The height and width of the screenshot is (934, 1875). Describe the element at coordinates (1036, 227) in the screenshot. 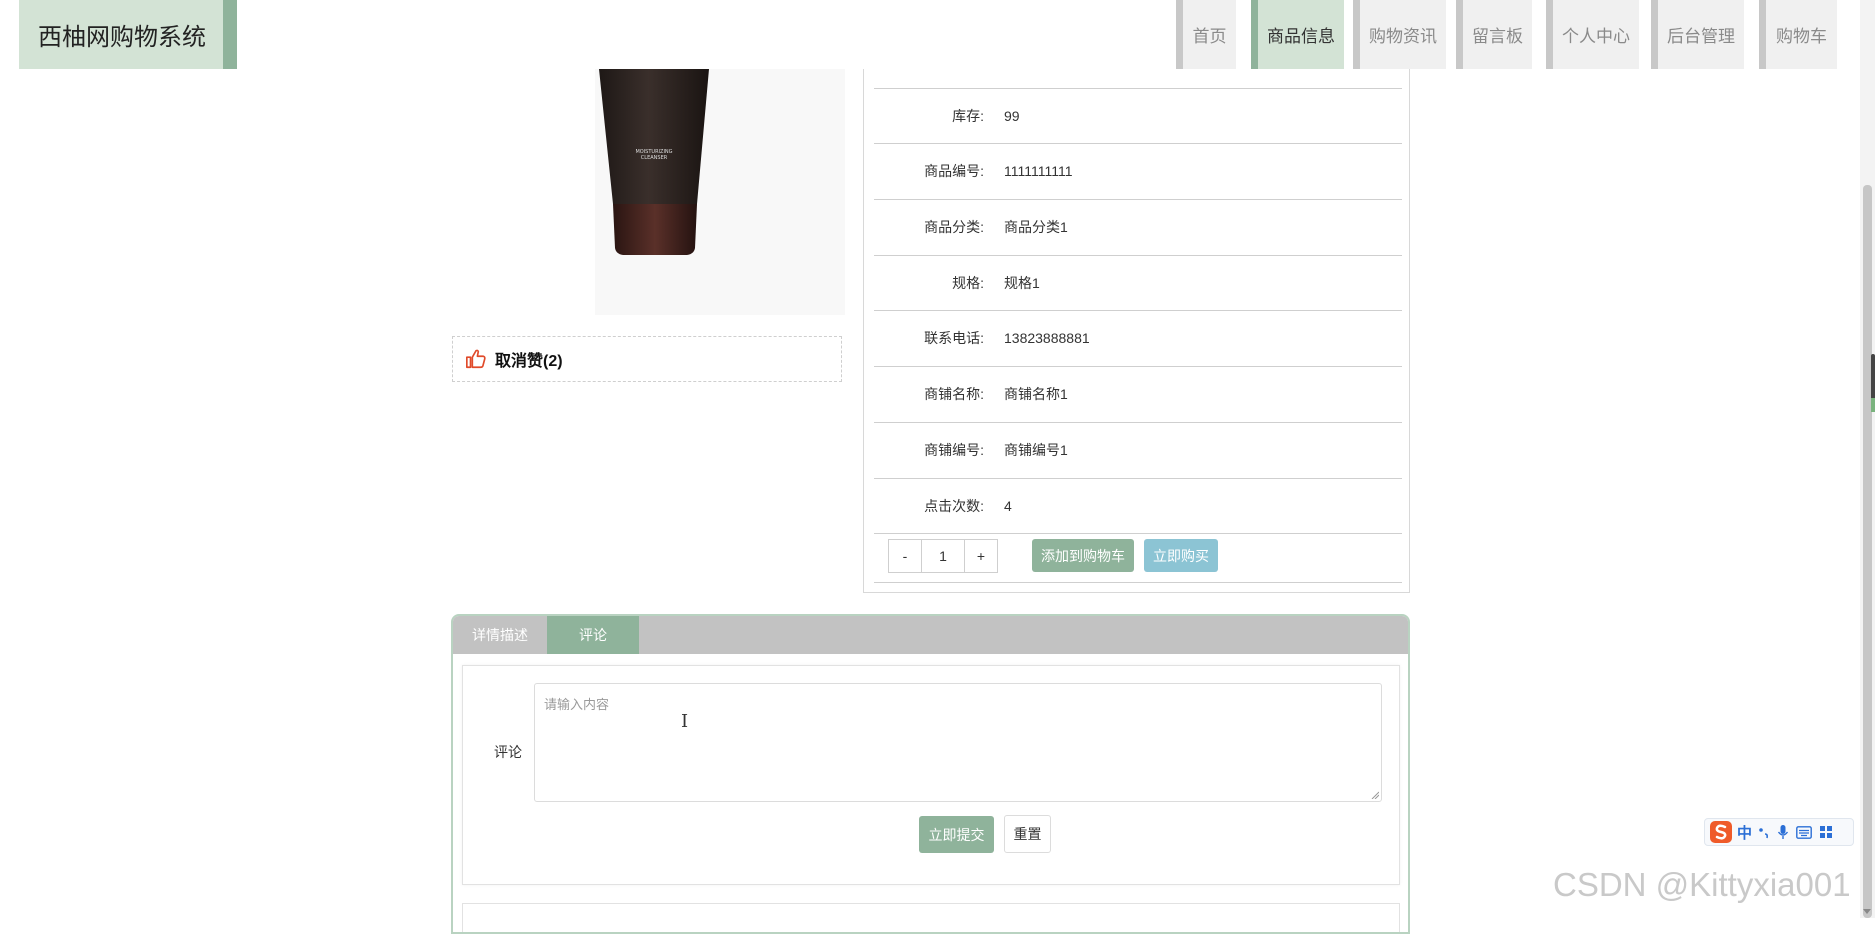

I see `info-value: 商品分类1` at that location.